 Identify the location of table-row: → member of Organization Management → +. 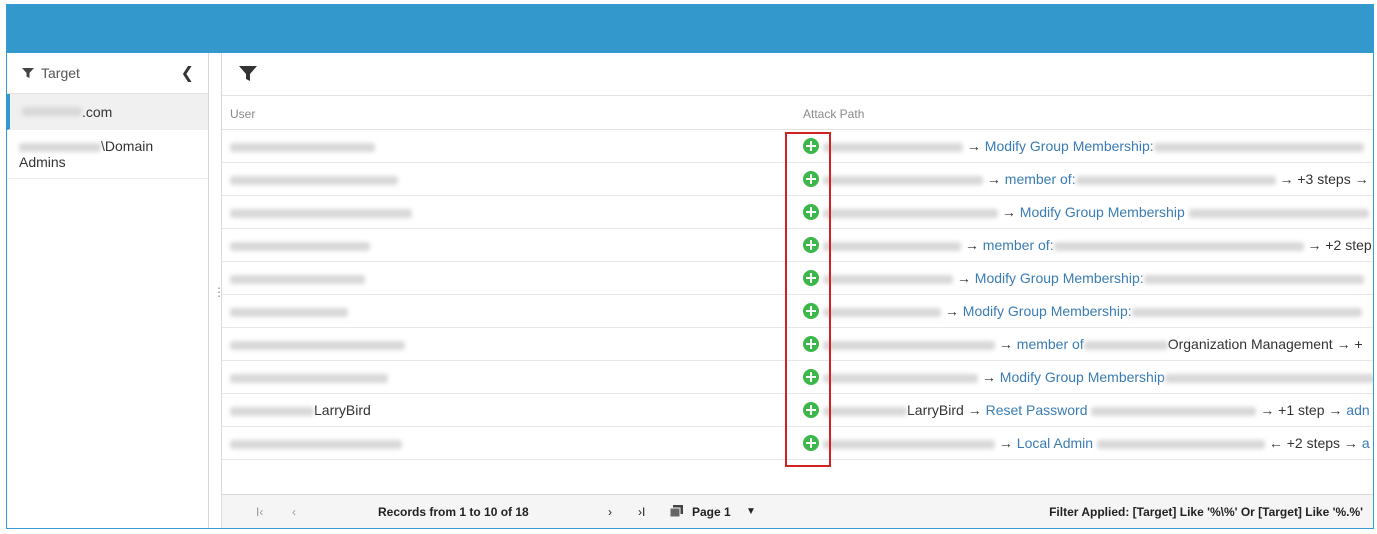
(797, 344).